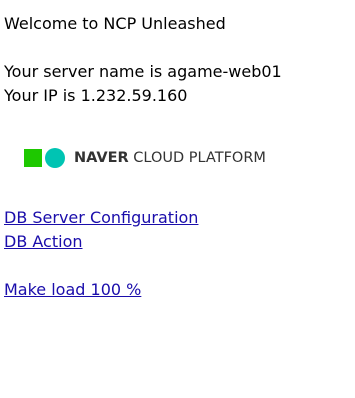 The image size is (355, 398). I want to click on naver-cloud-platform-logo: NAVER CLOUD PLATFORM, so click(145, 158).